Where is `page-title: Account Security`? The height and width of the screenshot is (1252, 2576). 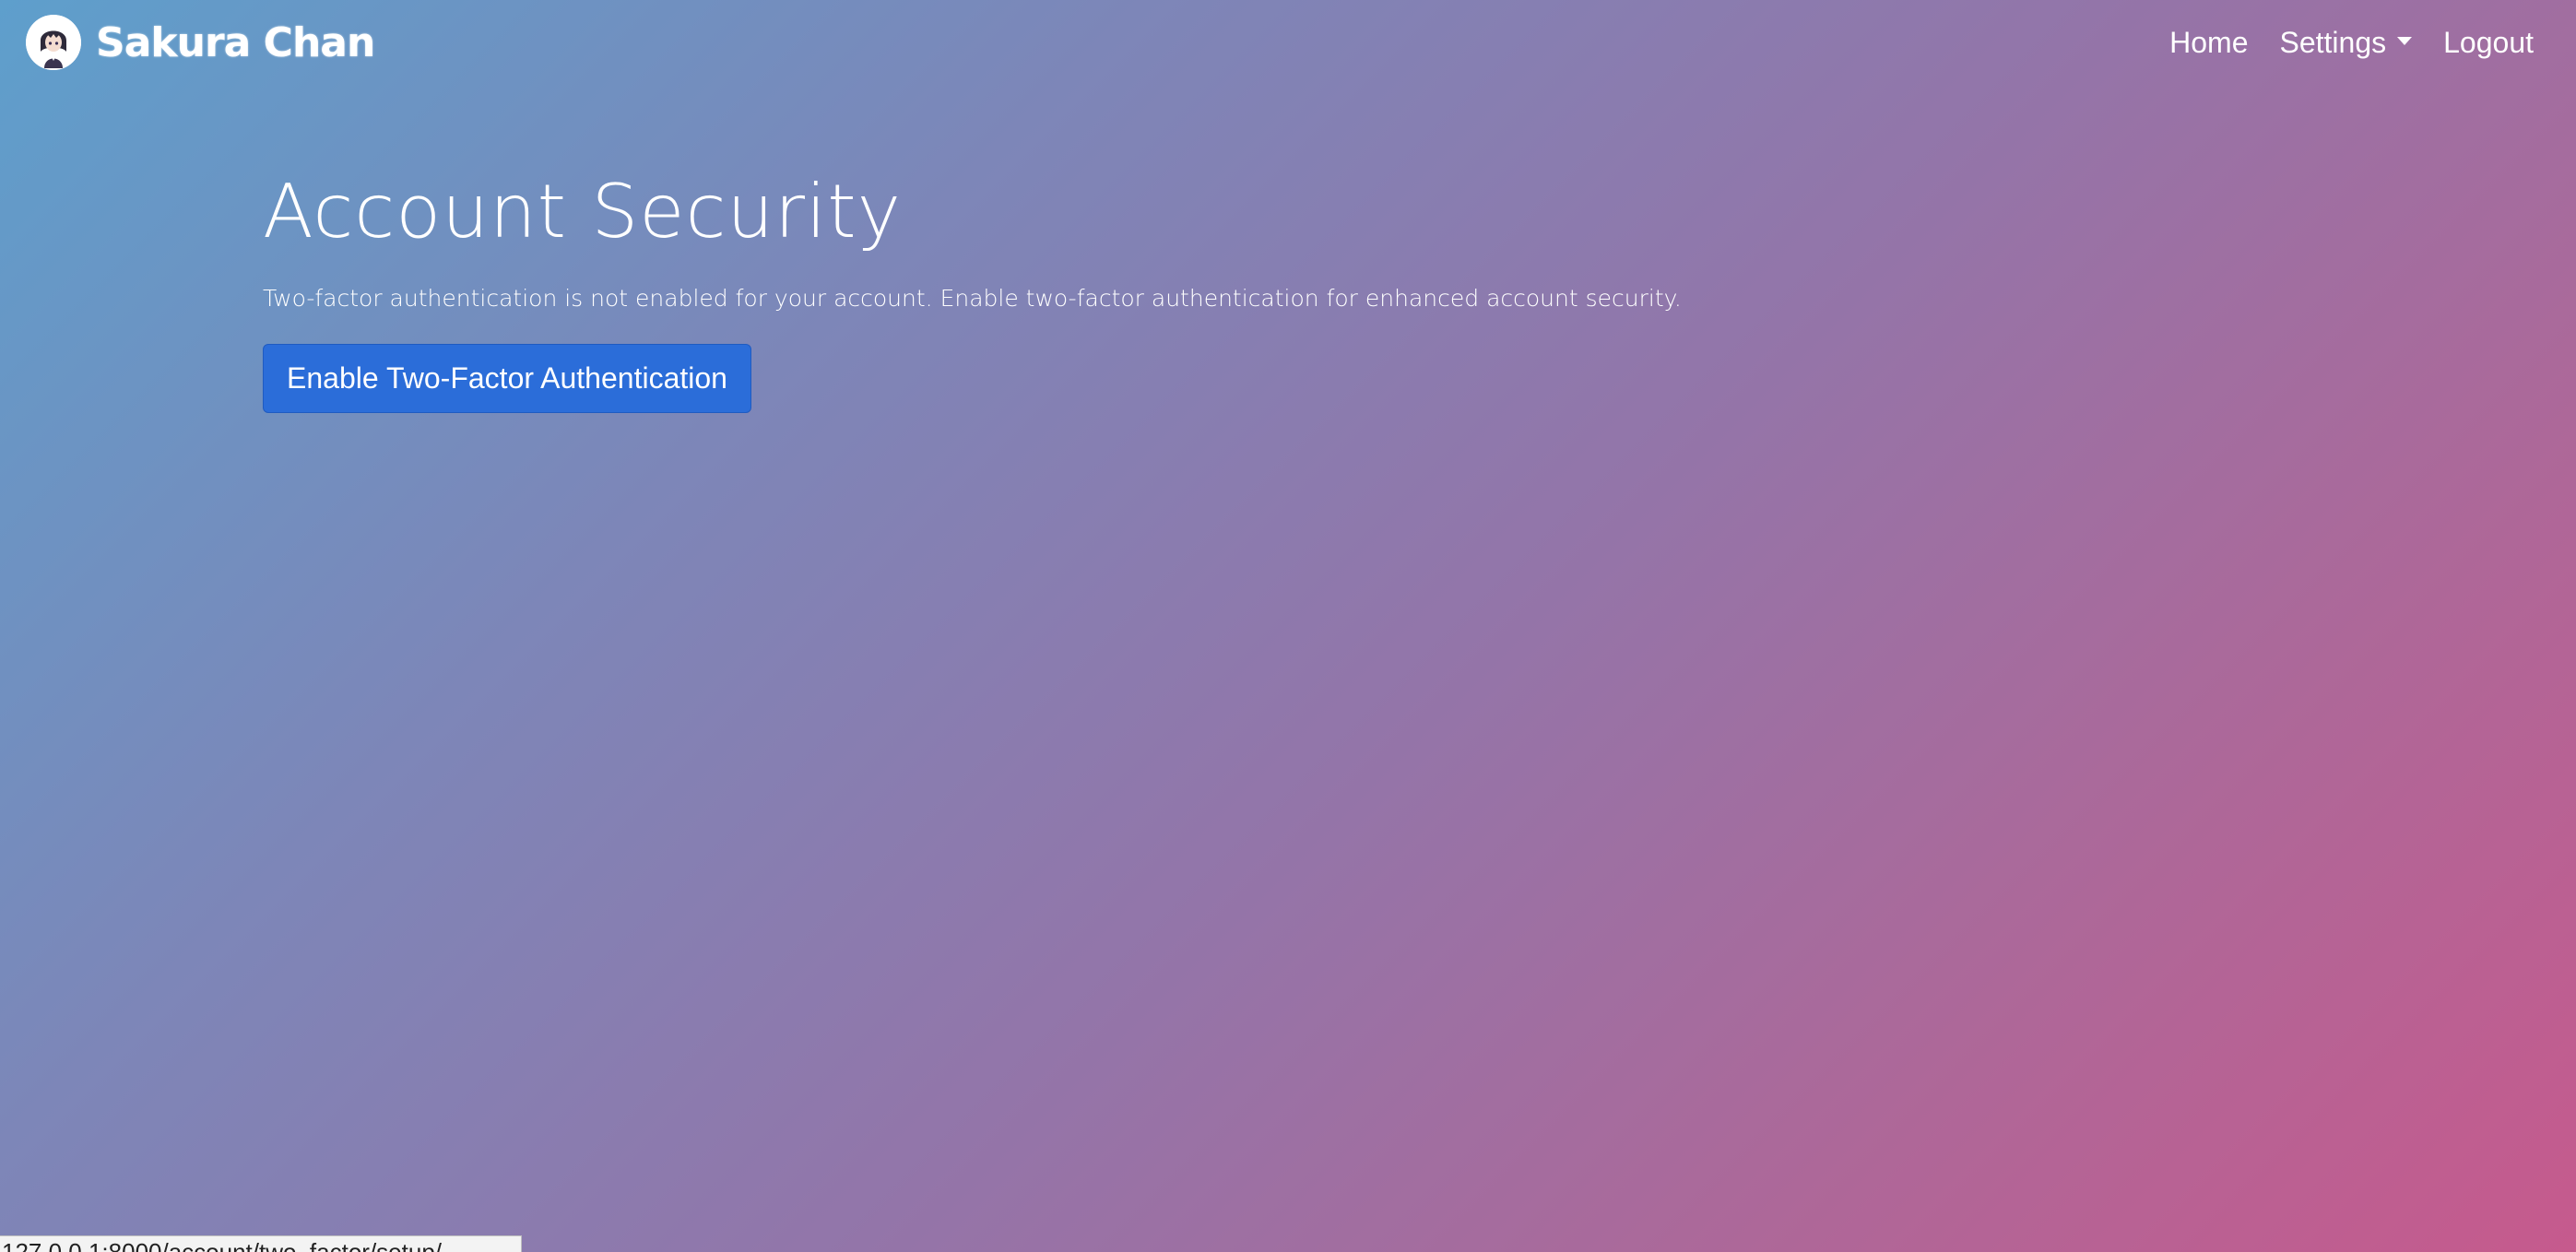 page-title: Account Security is located at coordinates (582, 211).